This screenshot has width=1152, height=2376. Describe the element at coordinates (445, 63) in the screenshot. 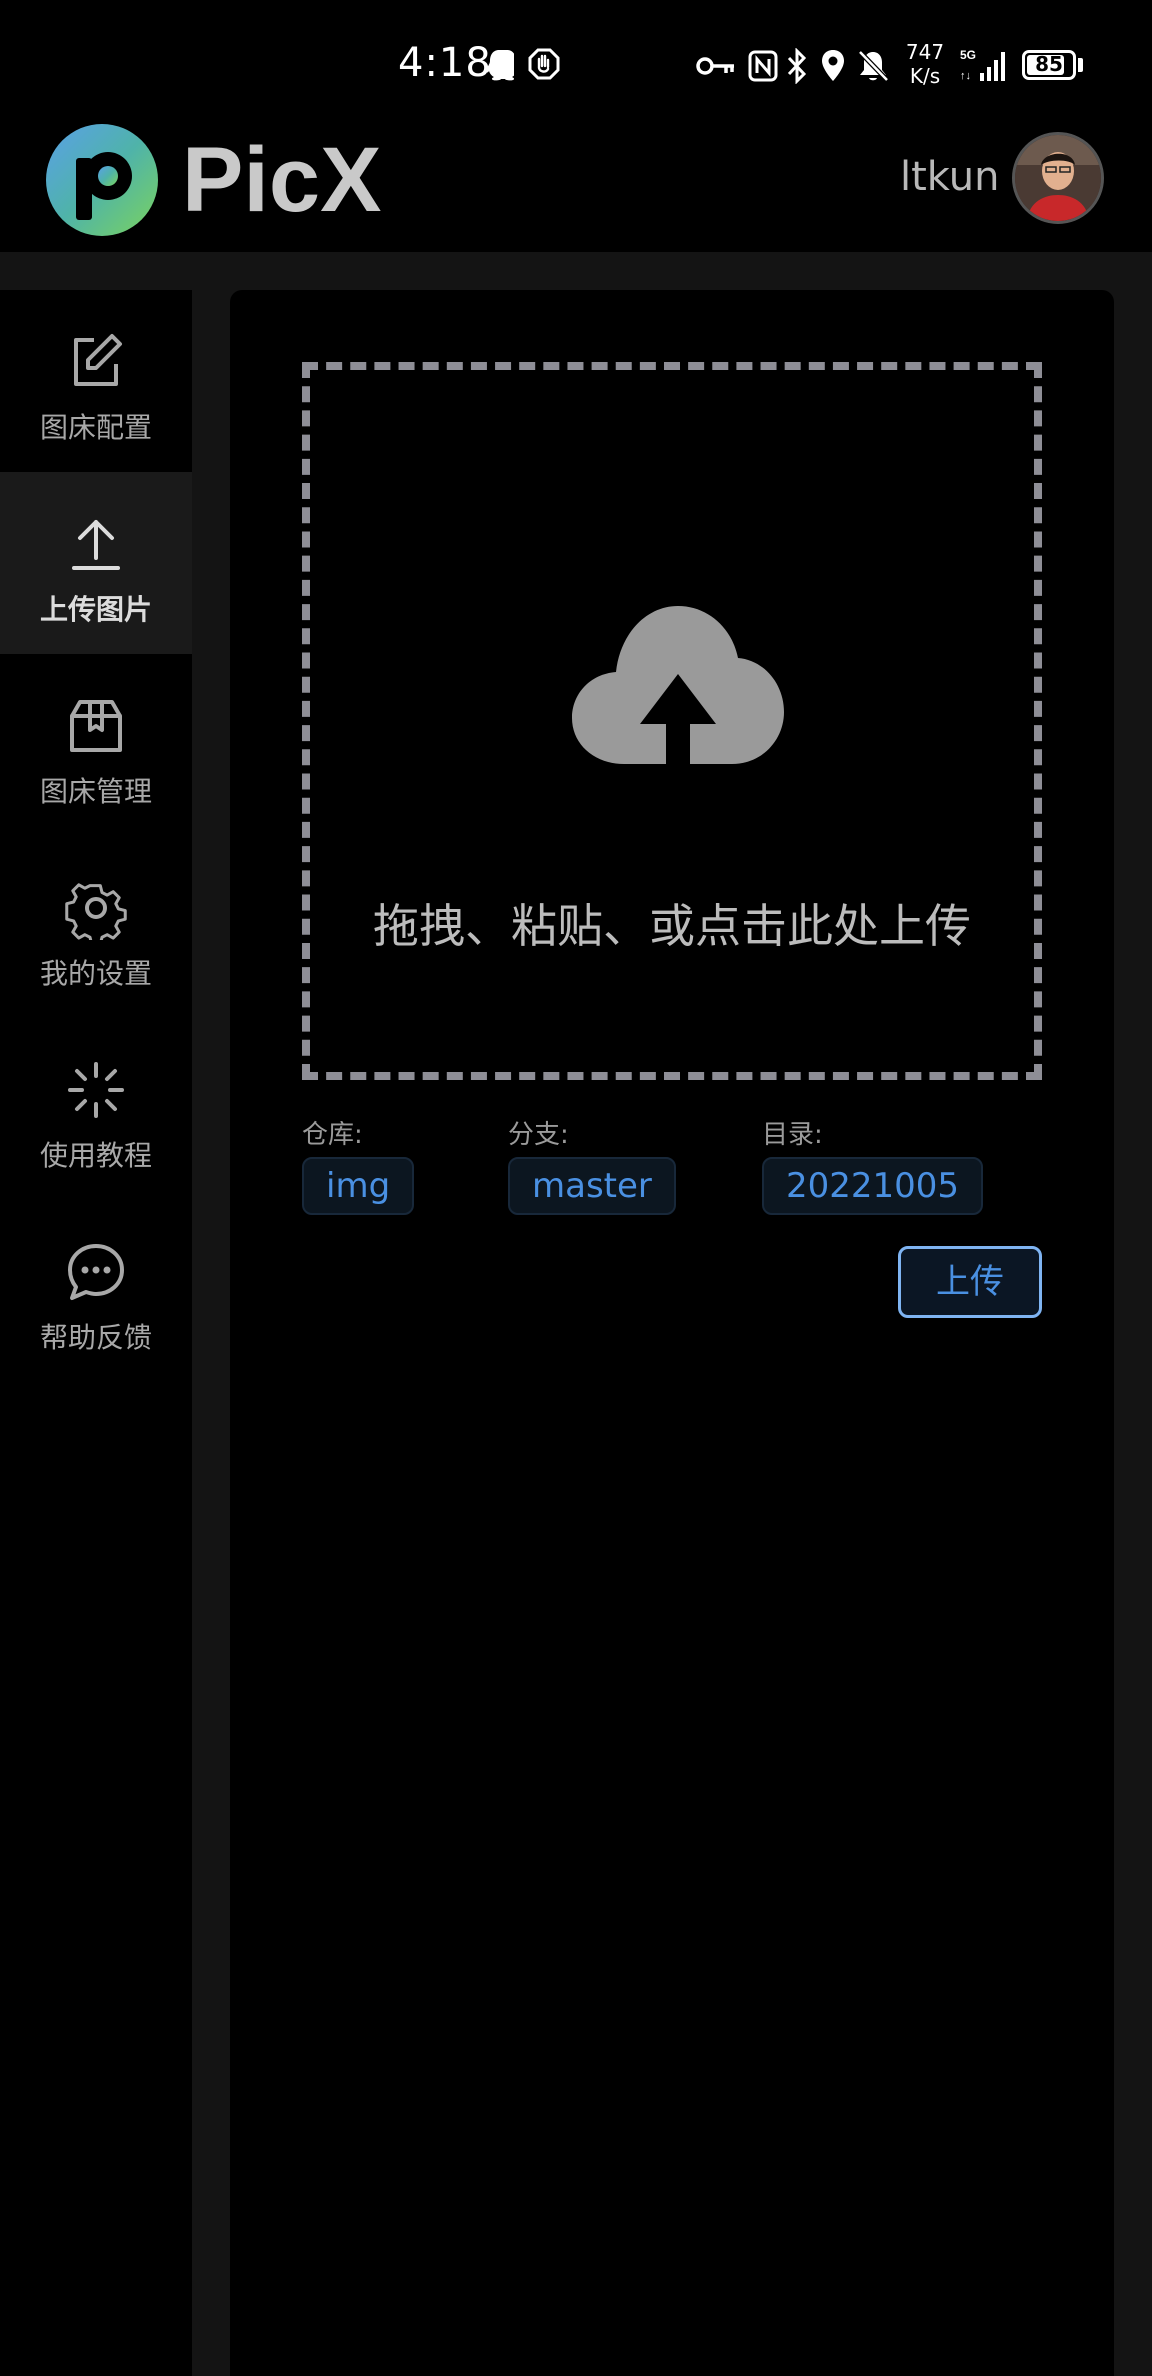

I see `status-time: 4:18` at that location.